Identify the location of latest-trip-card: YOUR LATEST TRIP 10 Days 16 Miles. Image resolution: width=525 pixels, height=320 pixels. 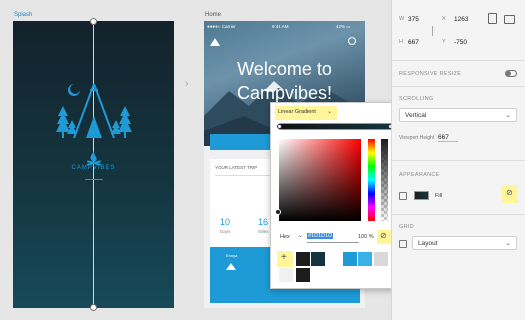
(243, 209).